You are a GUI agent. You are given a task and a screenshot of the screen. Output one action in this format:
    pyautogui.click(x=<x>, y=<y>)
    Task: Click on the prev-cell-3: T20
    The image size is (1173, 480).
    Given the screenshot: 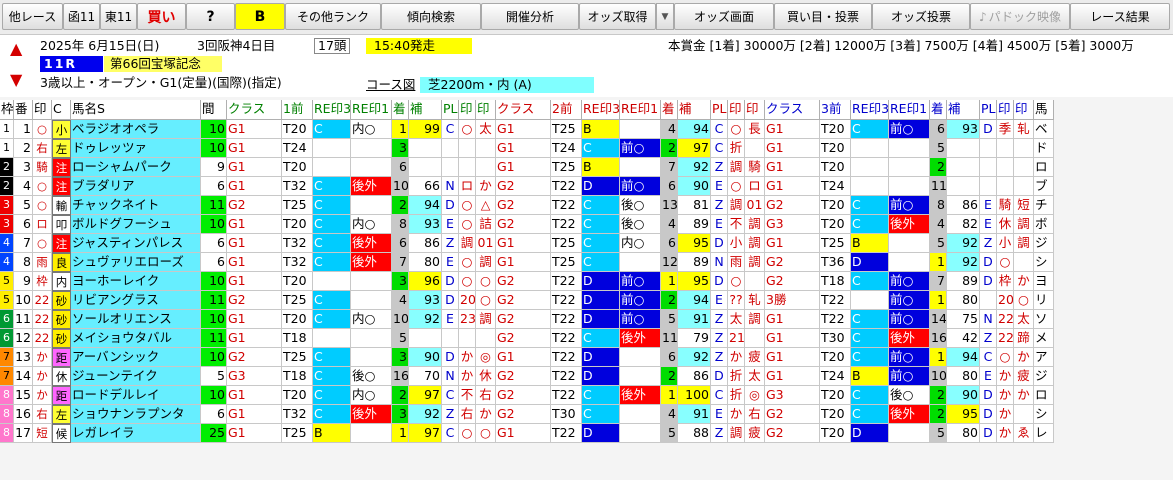 What is the action you would take?
    pyautogui.click(x=835, y=357)
    